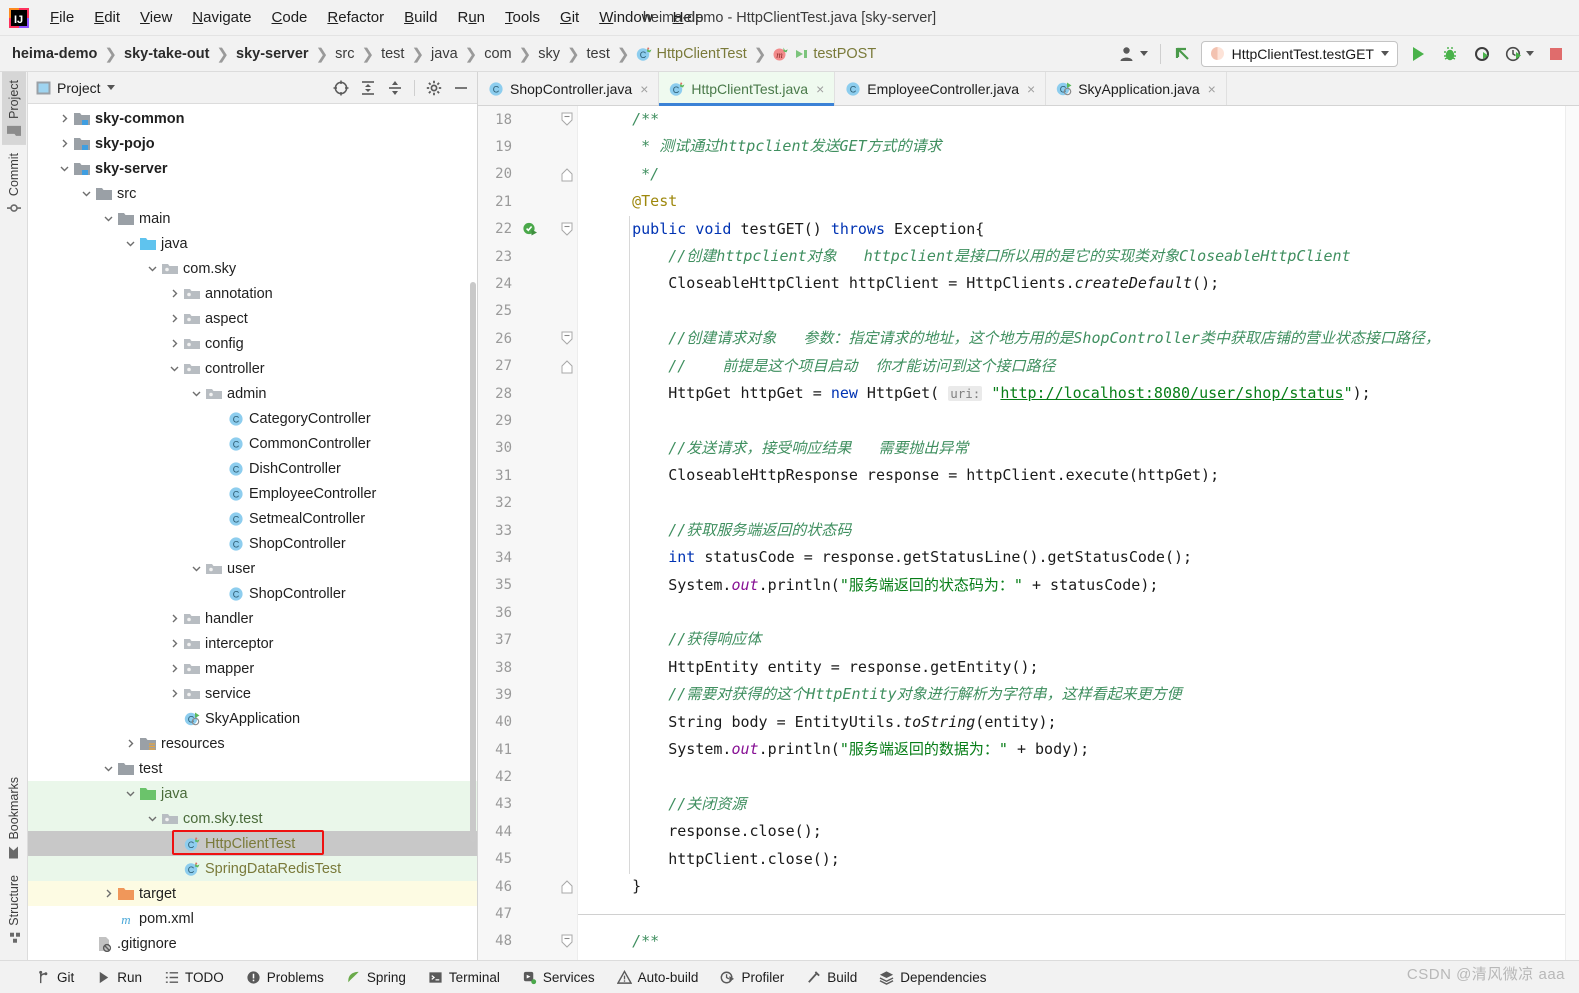 Image resolution: width=1579 pixels, height=993 pixels. Describe the element at coordinates (252, 668) in the screenshot. I see `tree-node: mapper` at that location.